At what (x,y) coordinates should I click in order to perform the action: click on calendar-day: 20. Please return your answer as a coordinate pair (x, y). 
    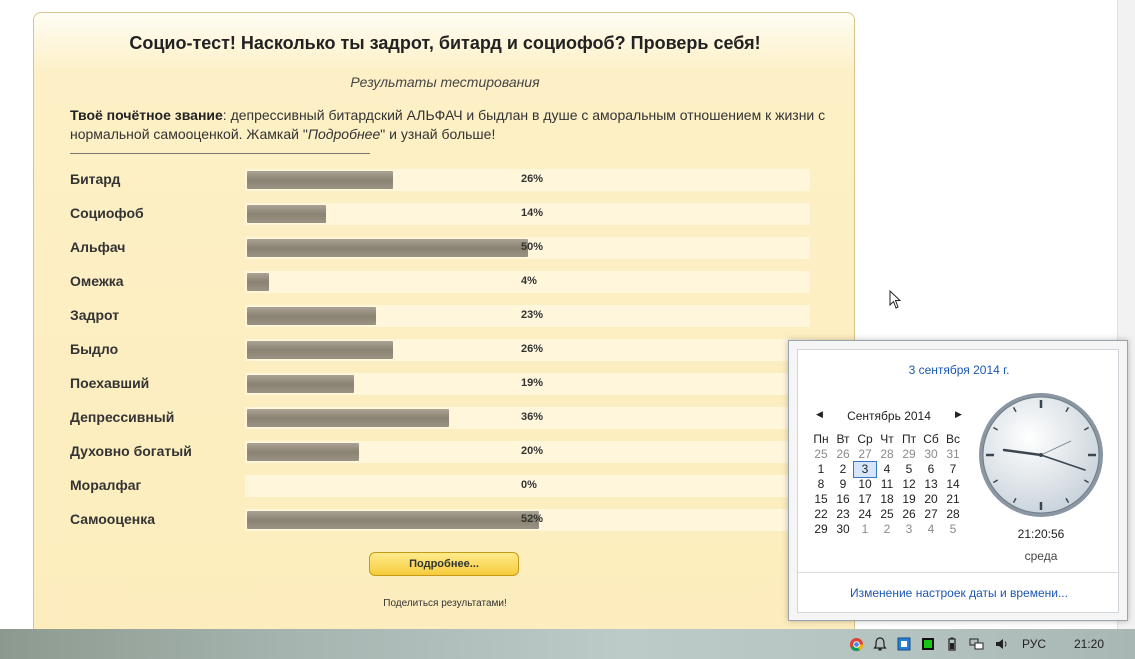
    Looking at the image, I should click on (931, 499).